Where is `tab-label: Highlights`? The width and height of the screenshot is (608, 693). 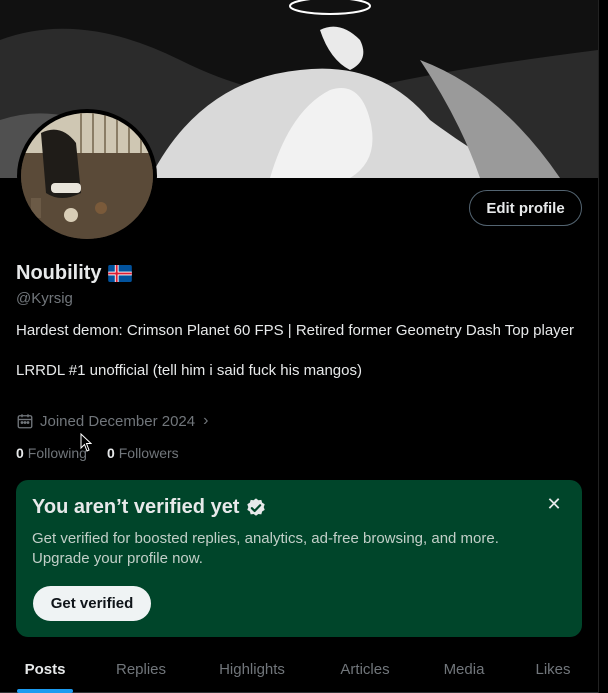
tab-label: Highlights is located at coordinates (252, 669).